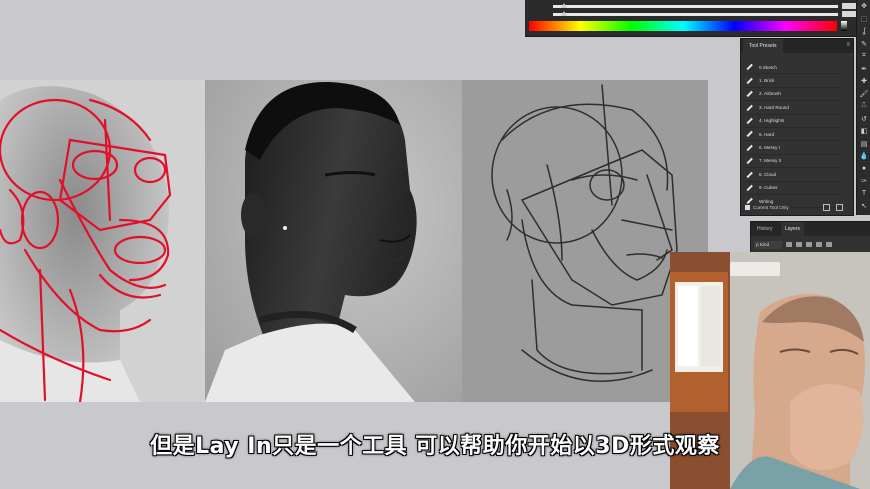  I want to click on preset-item: 5. Hard, so click(793, 135).